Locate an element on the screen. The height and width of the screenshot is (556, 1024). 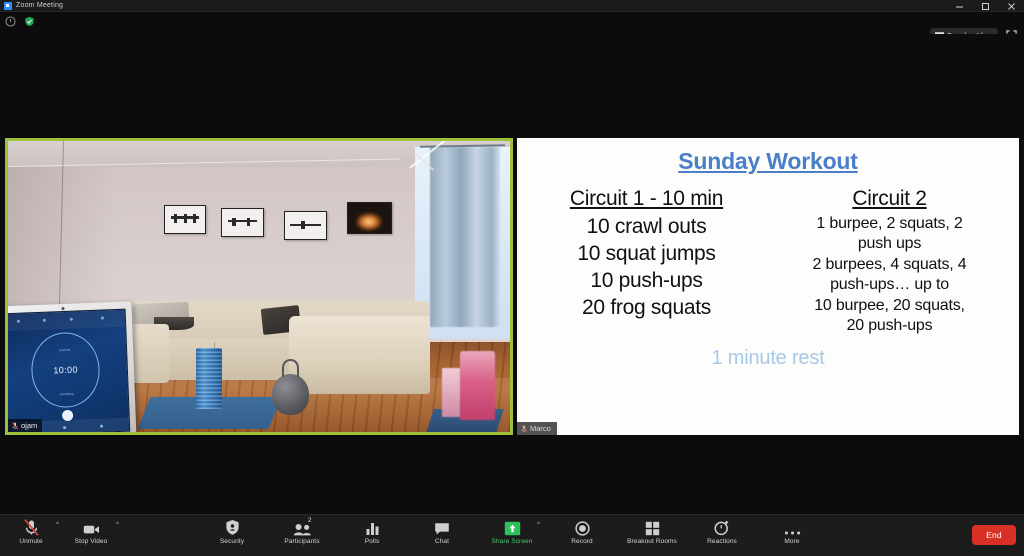
window-title: Zoom Meeting is located at coordinates (40, 5).